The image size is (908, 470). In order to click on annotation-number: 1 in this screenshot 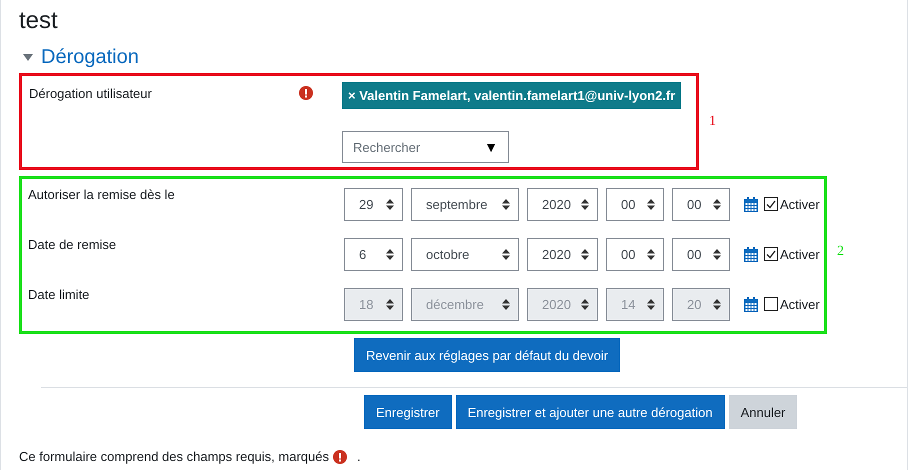, I will do `click(712, 122)`.